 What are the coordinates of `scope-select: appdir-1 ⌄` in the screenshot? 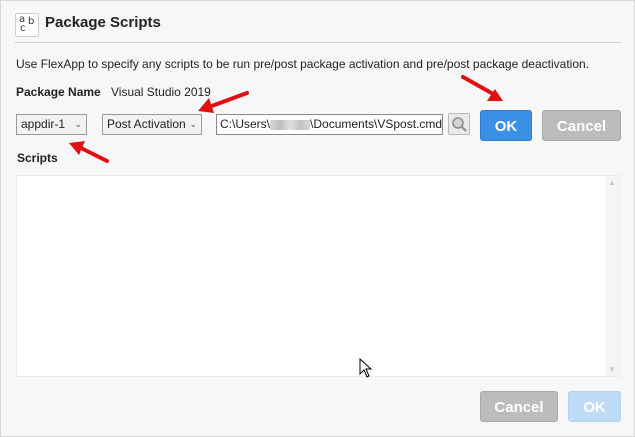 It's located at (51, 124).